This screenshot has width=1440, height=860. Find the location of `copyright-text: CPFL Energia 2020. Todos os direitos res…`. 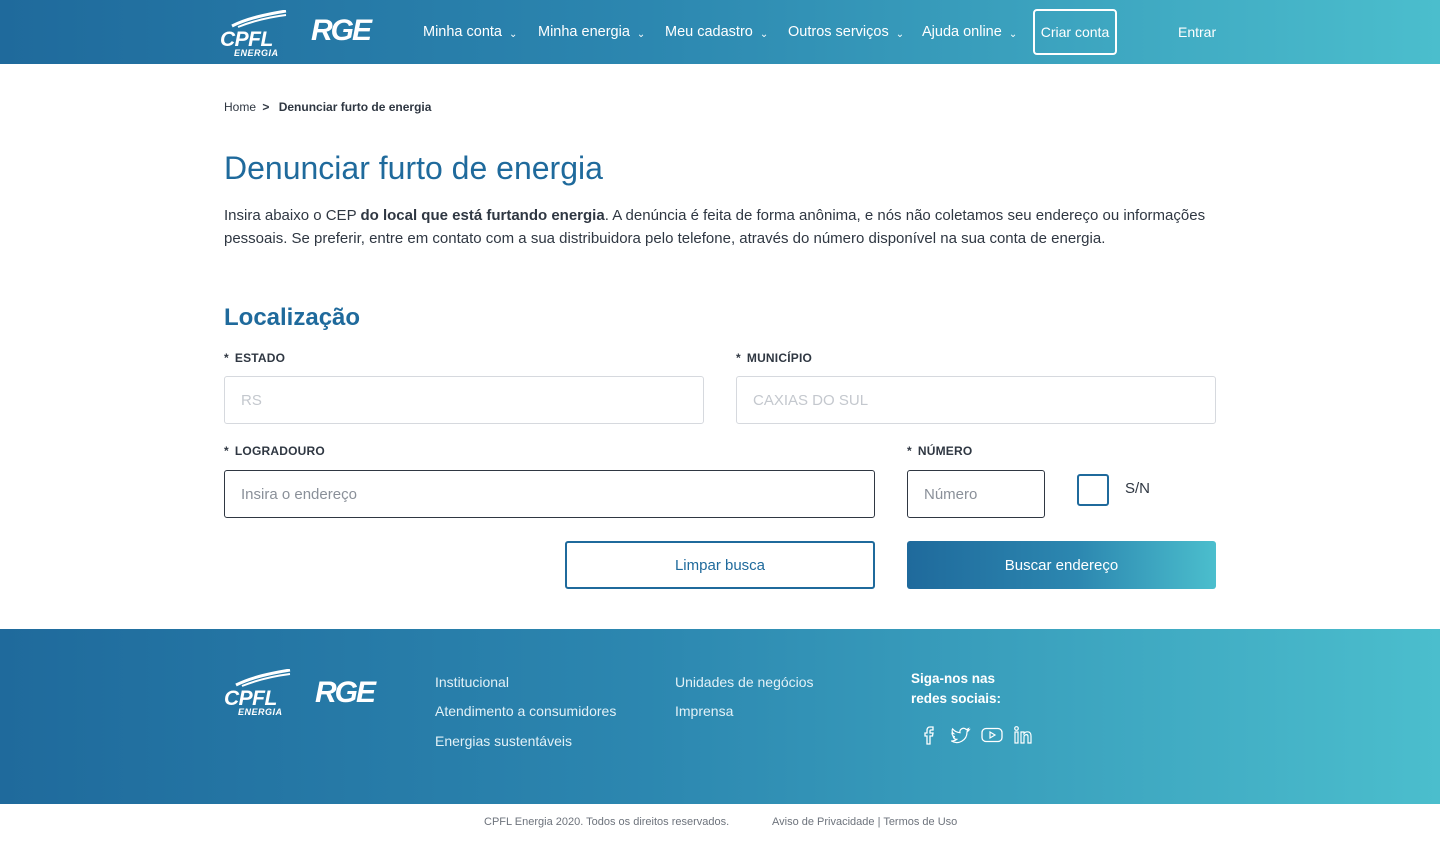

copyright-text: CPFL Energia 2020. Todos os direitos res… is located at coordinates (607, 822).